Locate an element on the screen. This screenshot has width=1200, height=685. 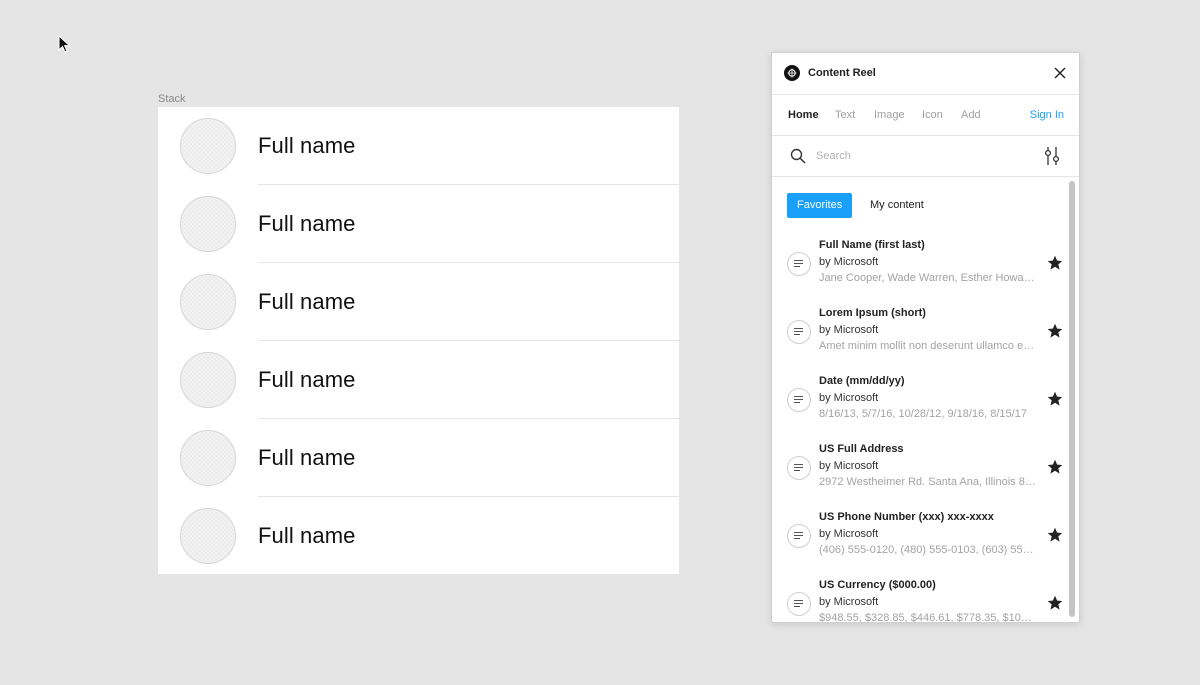
my-content-filter-button: My content is located at coordinates (897, 205).